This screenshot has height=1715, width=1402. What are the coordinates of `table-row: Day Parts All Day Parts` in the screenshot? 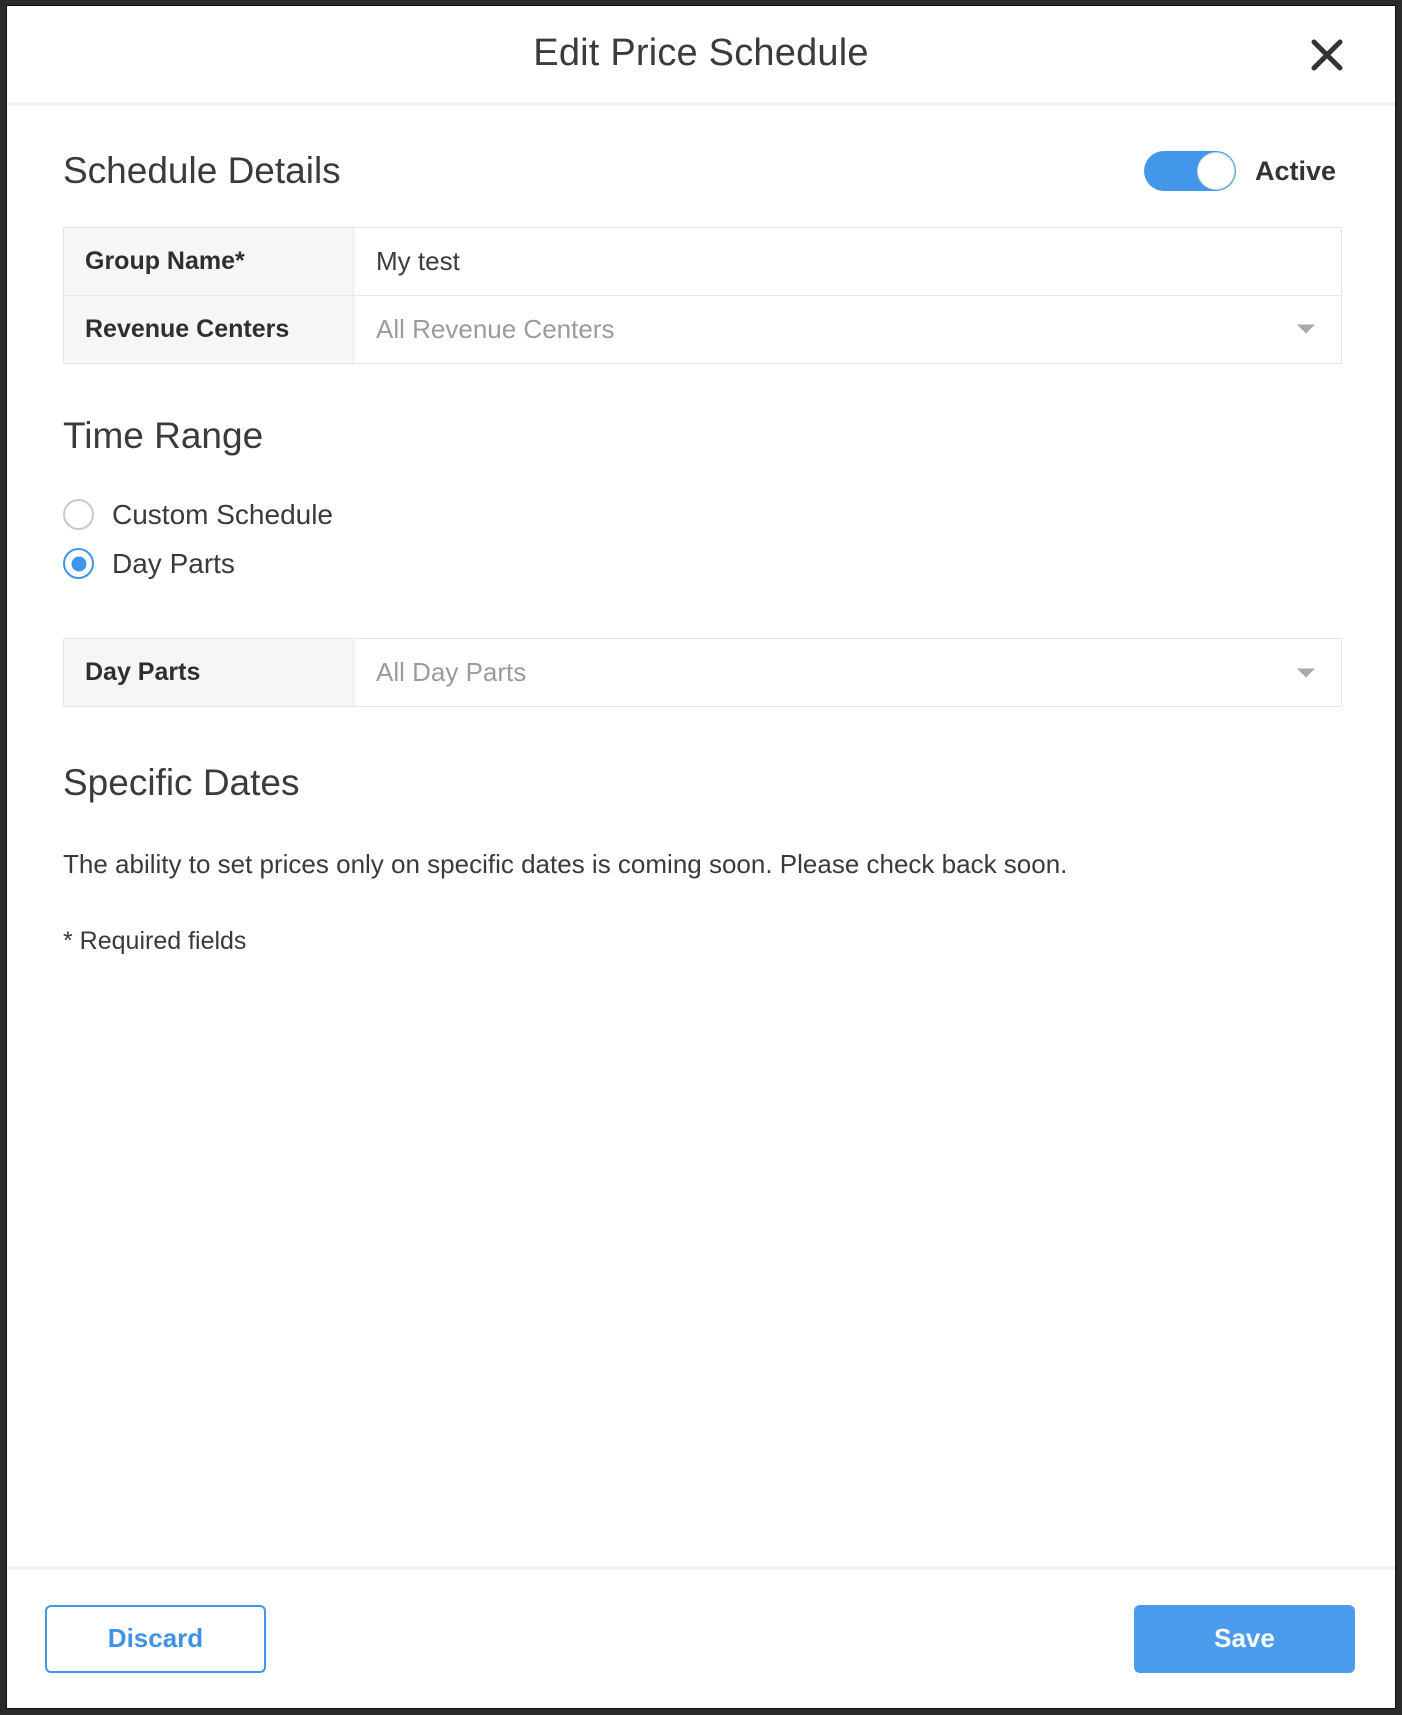 It's located at (702, 673).